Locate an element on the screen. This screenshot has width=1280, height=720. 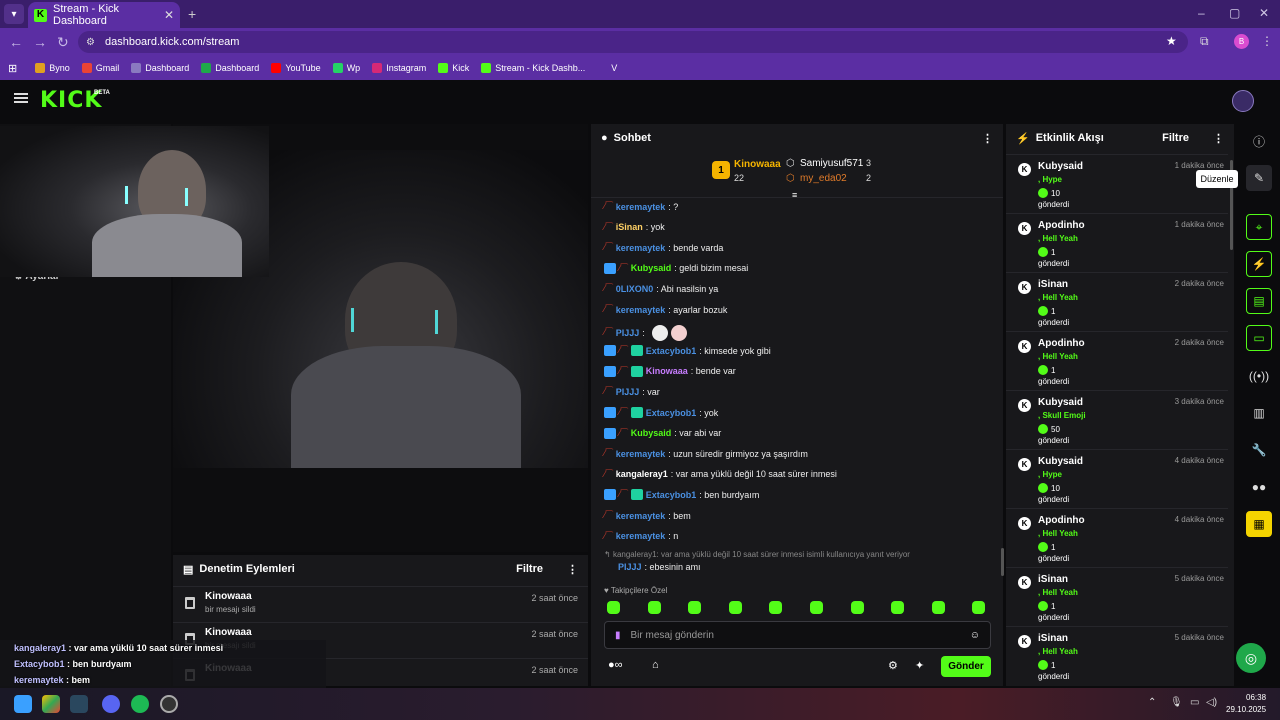
chat-username: 0LIXON0 is located at coordinates (635, 289).